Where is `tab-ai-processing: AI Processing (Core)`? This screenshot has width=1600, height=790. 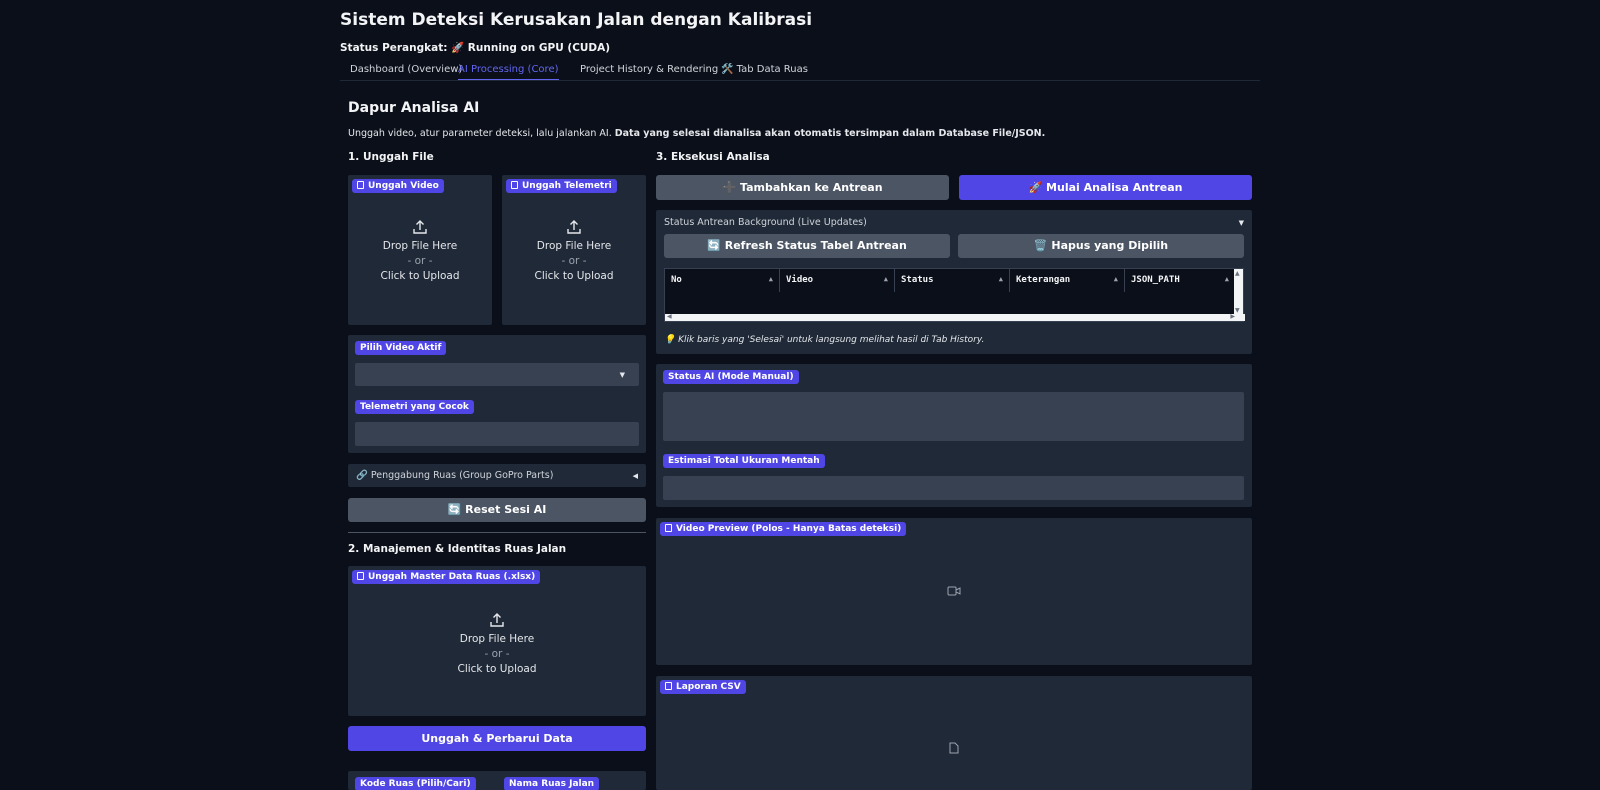
tab-ai-processing: AI Processing (Core) is located at coordinates (508, 72).